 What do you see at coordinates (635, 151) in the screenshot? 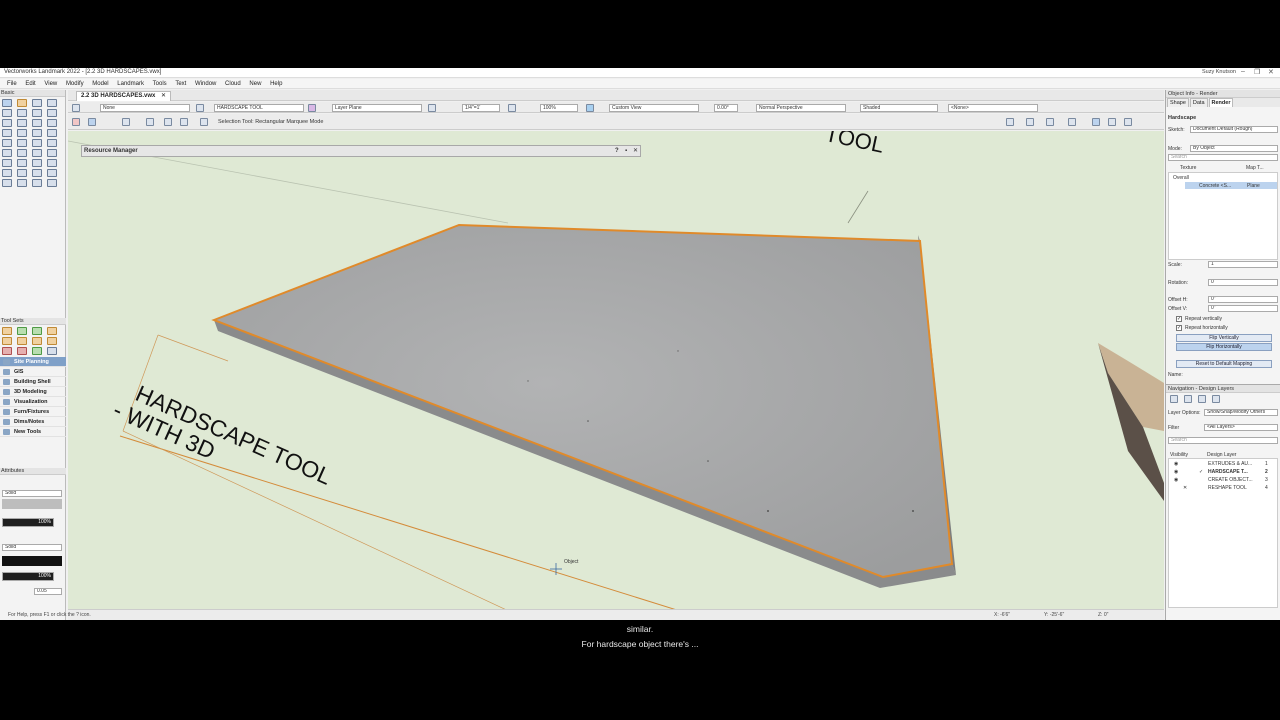
I see `close-icon: ✕` at bounding box center [635, 151].